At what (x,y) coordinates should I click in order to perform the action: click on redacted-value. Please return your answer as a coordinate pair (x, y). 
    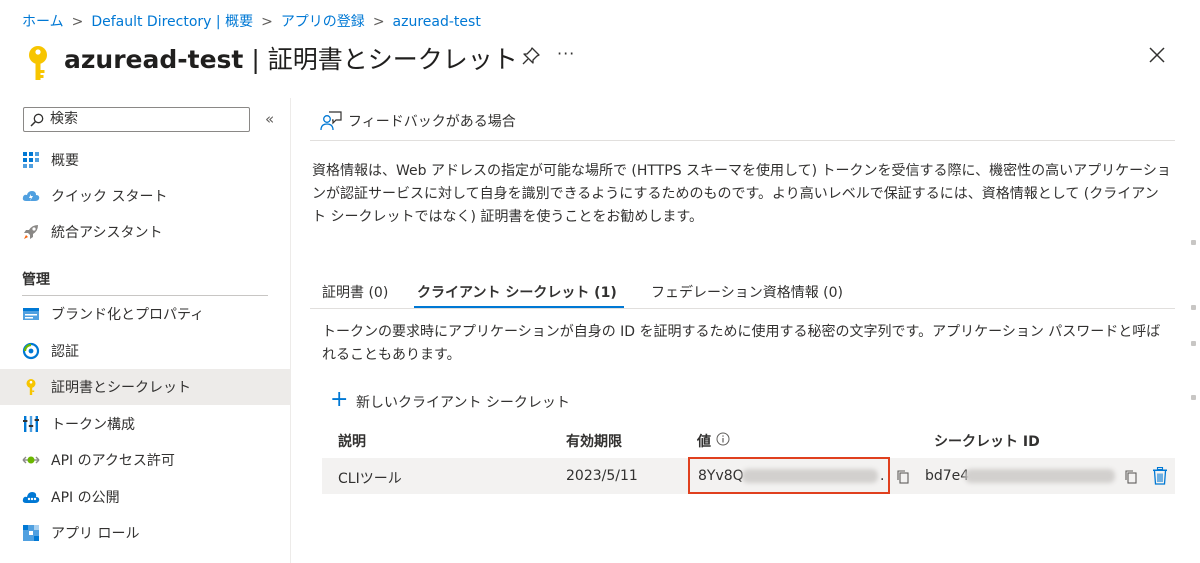
    Looking at the image, I should click on (810, 476).